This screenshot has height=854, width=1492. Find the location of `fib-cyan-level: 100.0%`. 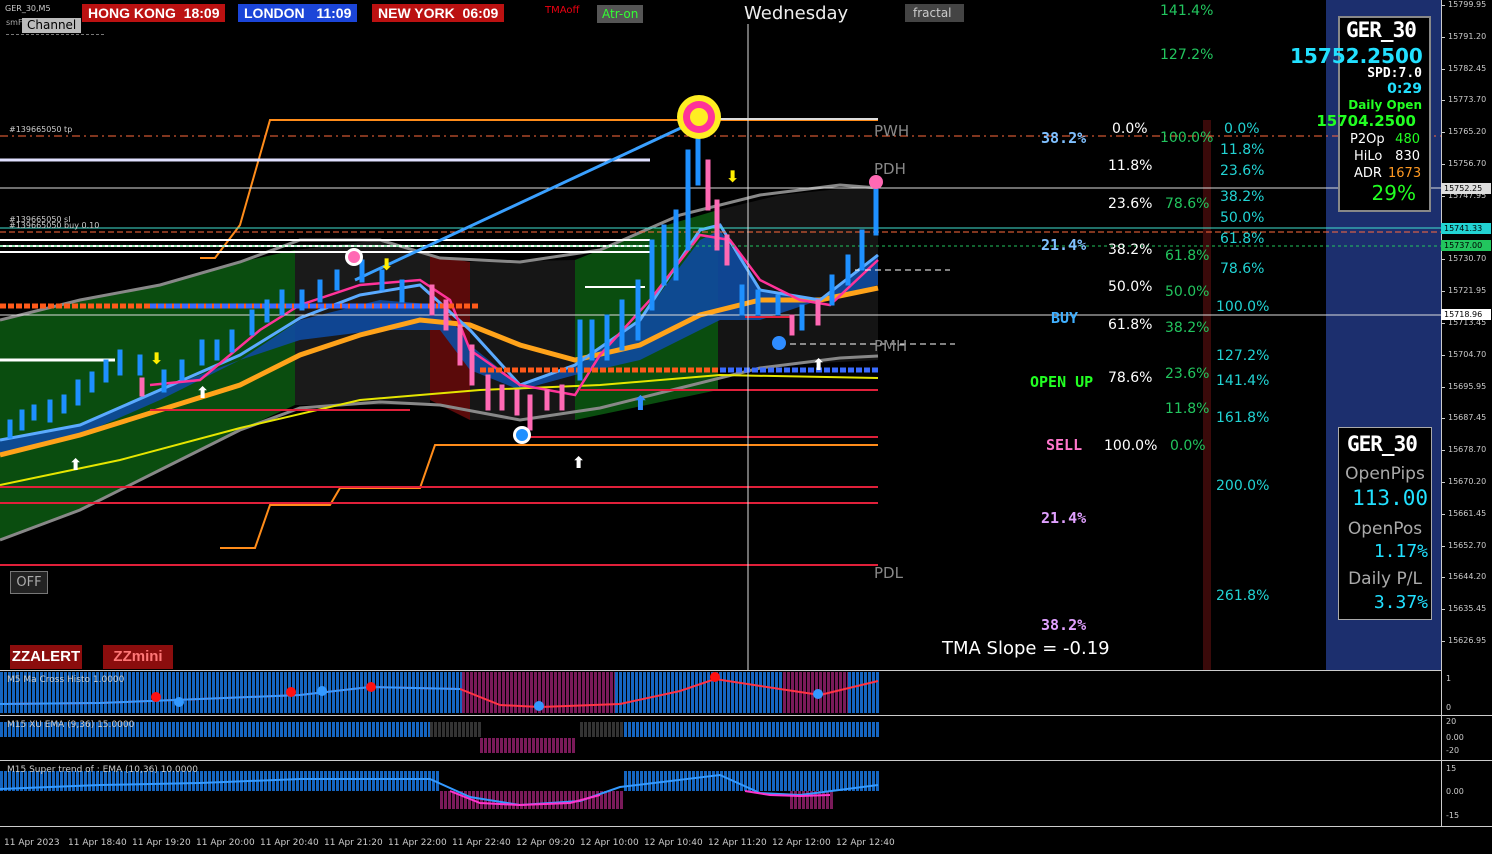

fib-cyan-level: 100.0% is located at coordinates (1243, 307).